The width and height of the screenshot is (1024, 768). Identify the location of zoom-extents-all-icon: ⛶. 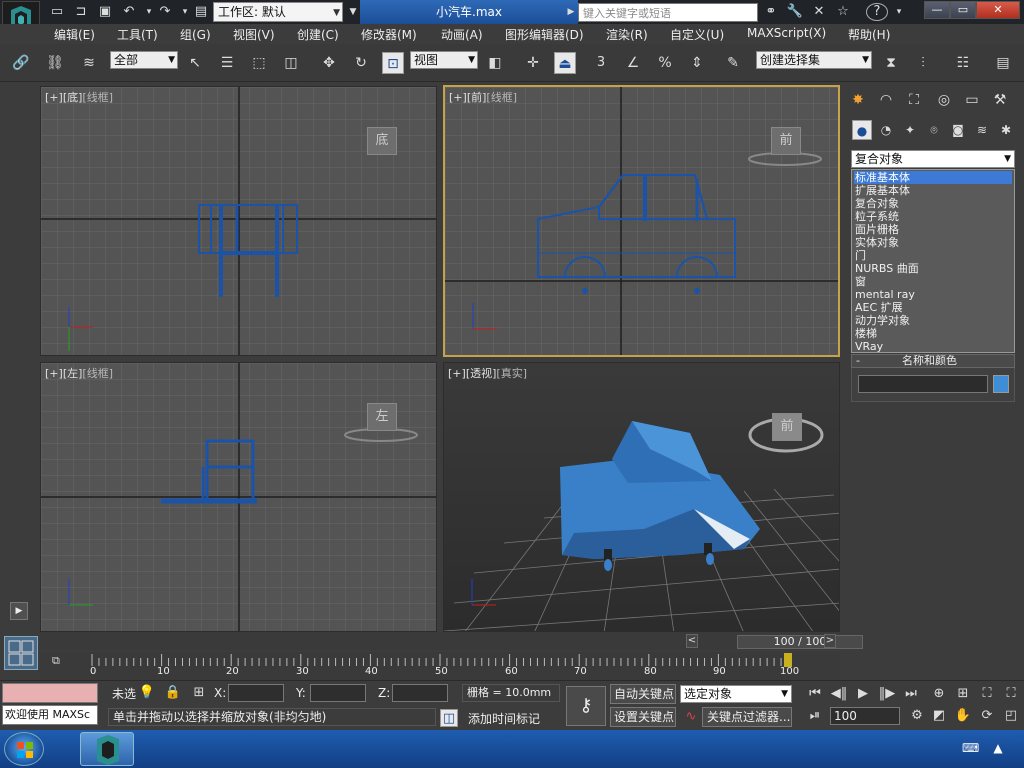
(1011, 694).